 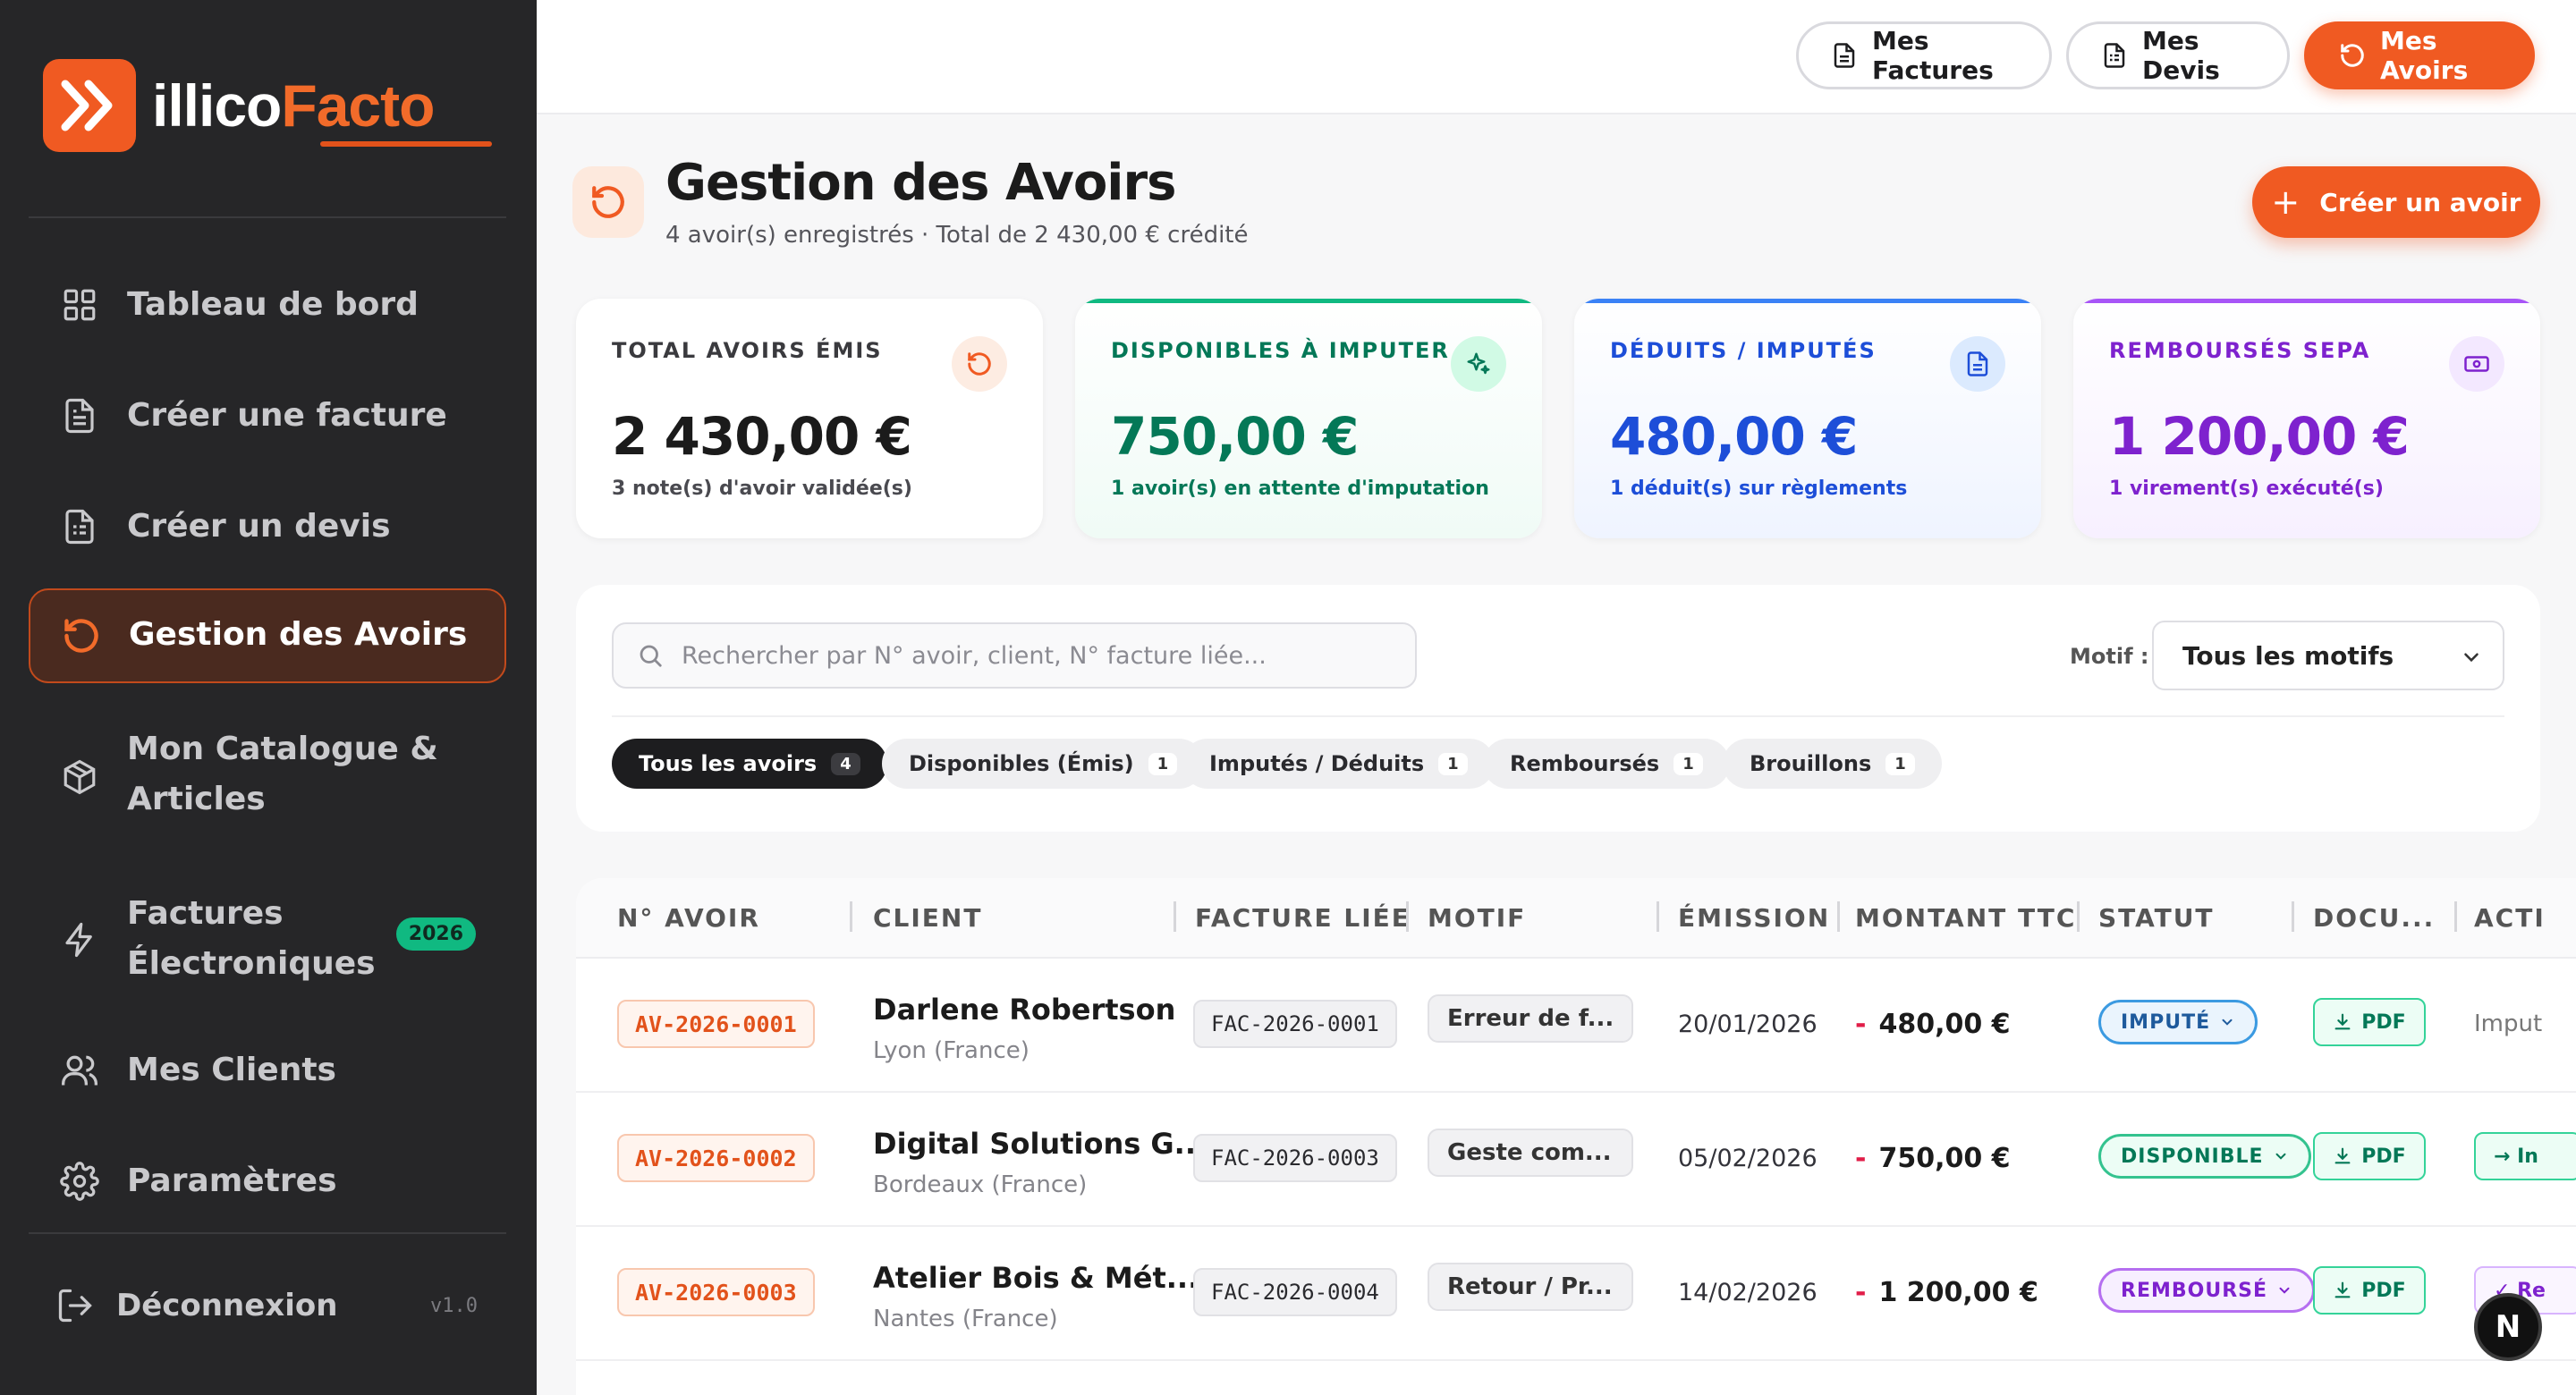 I want to click on kpi-value: 1 200,00 €, so click(x=2259, y=436).